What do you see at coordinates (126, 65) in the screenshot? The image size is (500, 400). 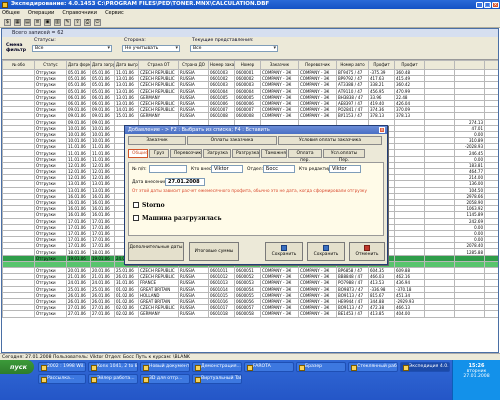 I see `col-header: Дата выгрузки` at bounding box center [126, 65].